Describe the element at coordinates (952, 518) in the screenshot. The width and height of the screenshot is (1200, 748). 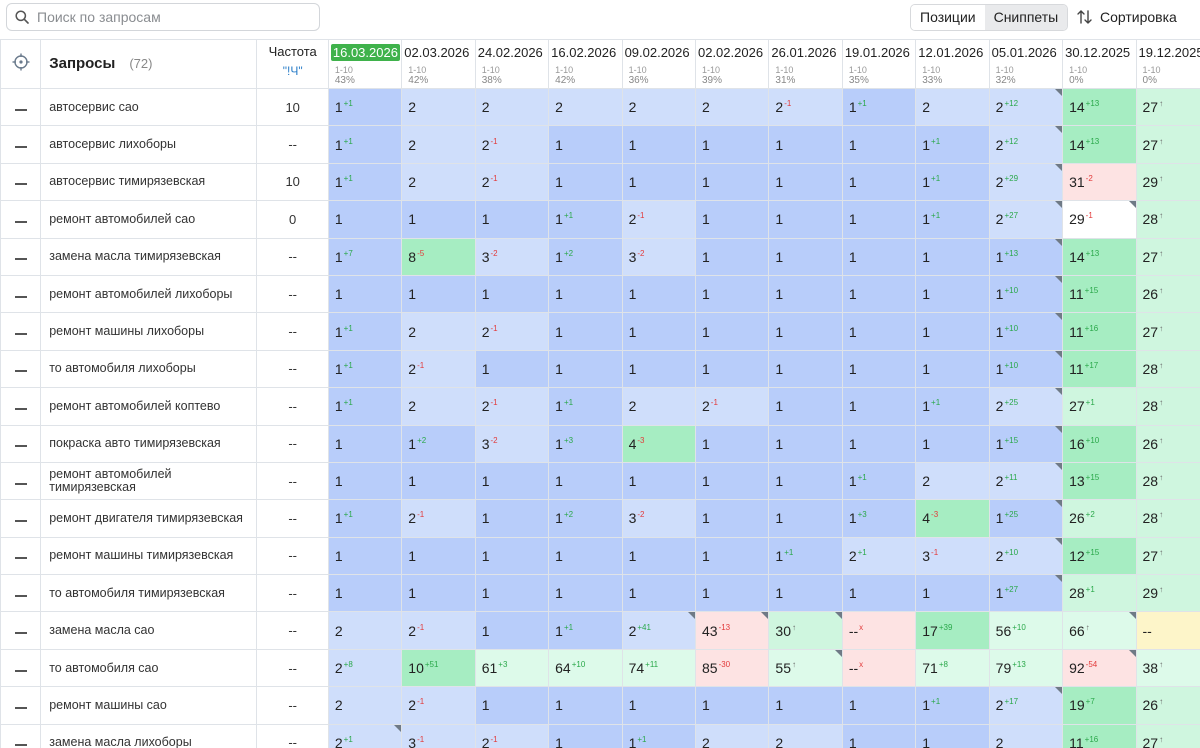
I see `position-cell: 4-3` at that location.